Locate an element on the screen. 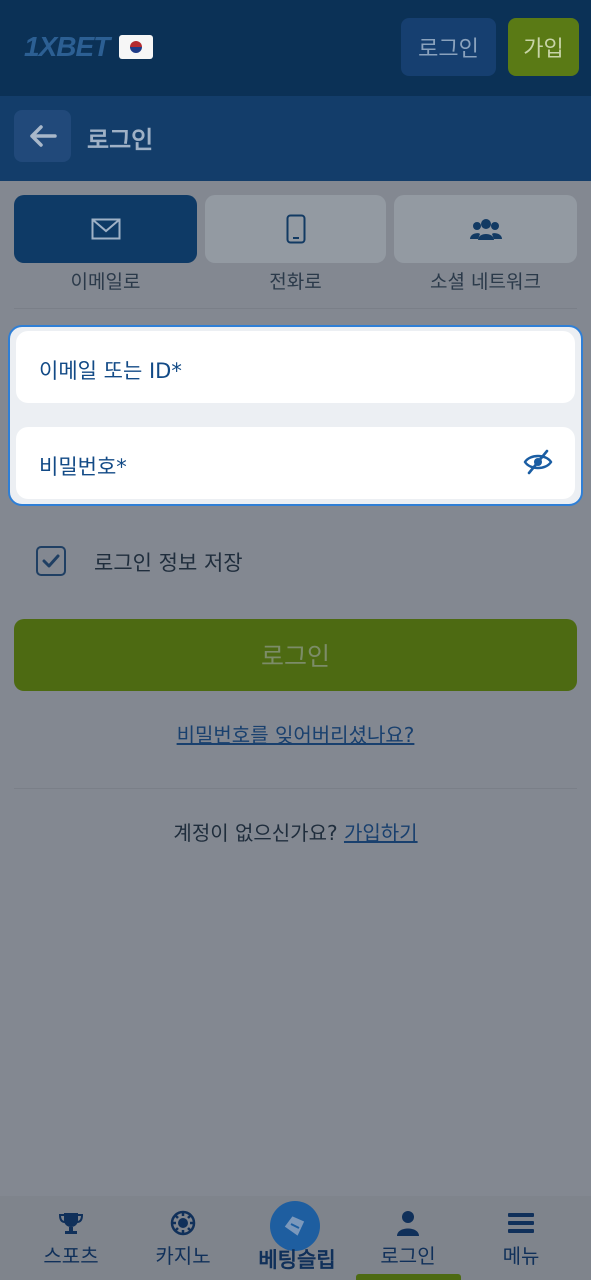 This screenshot has height=1280, width=591. nav-login: 로그인 is located at coordinates (408, 1238).